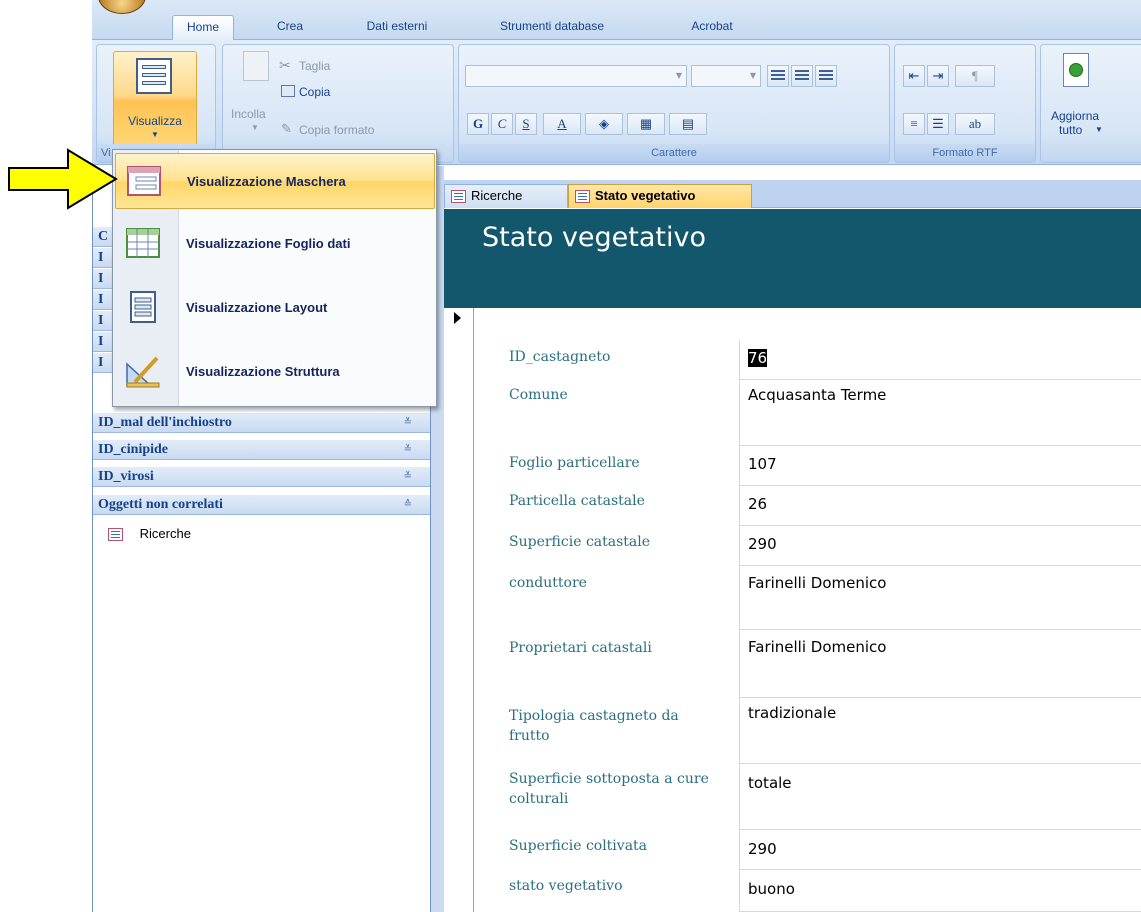 The image size is (1141, 912). What do you see at coordinates (288, 91) in the screenshot?
I see `copy-icon` at bounding box center [288, 91].